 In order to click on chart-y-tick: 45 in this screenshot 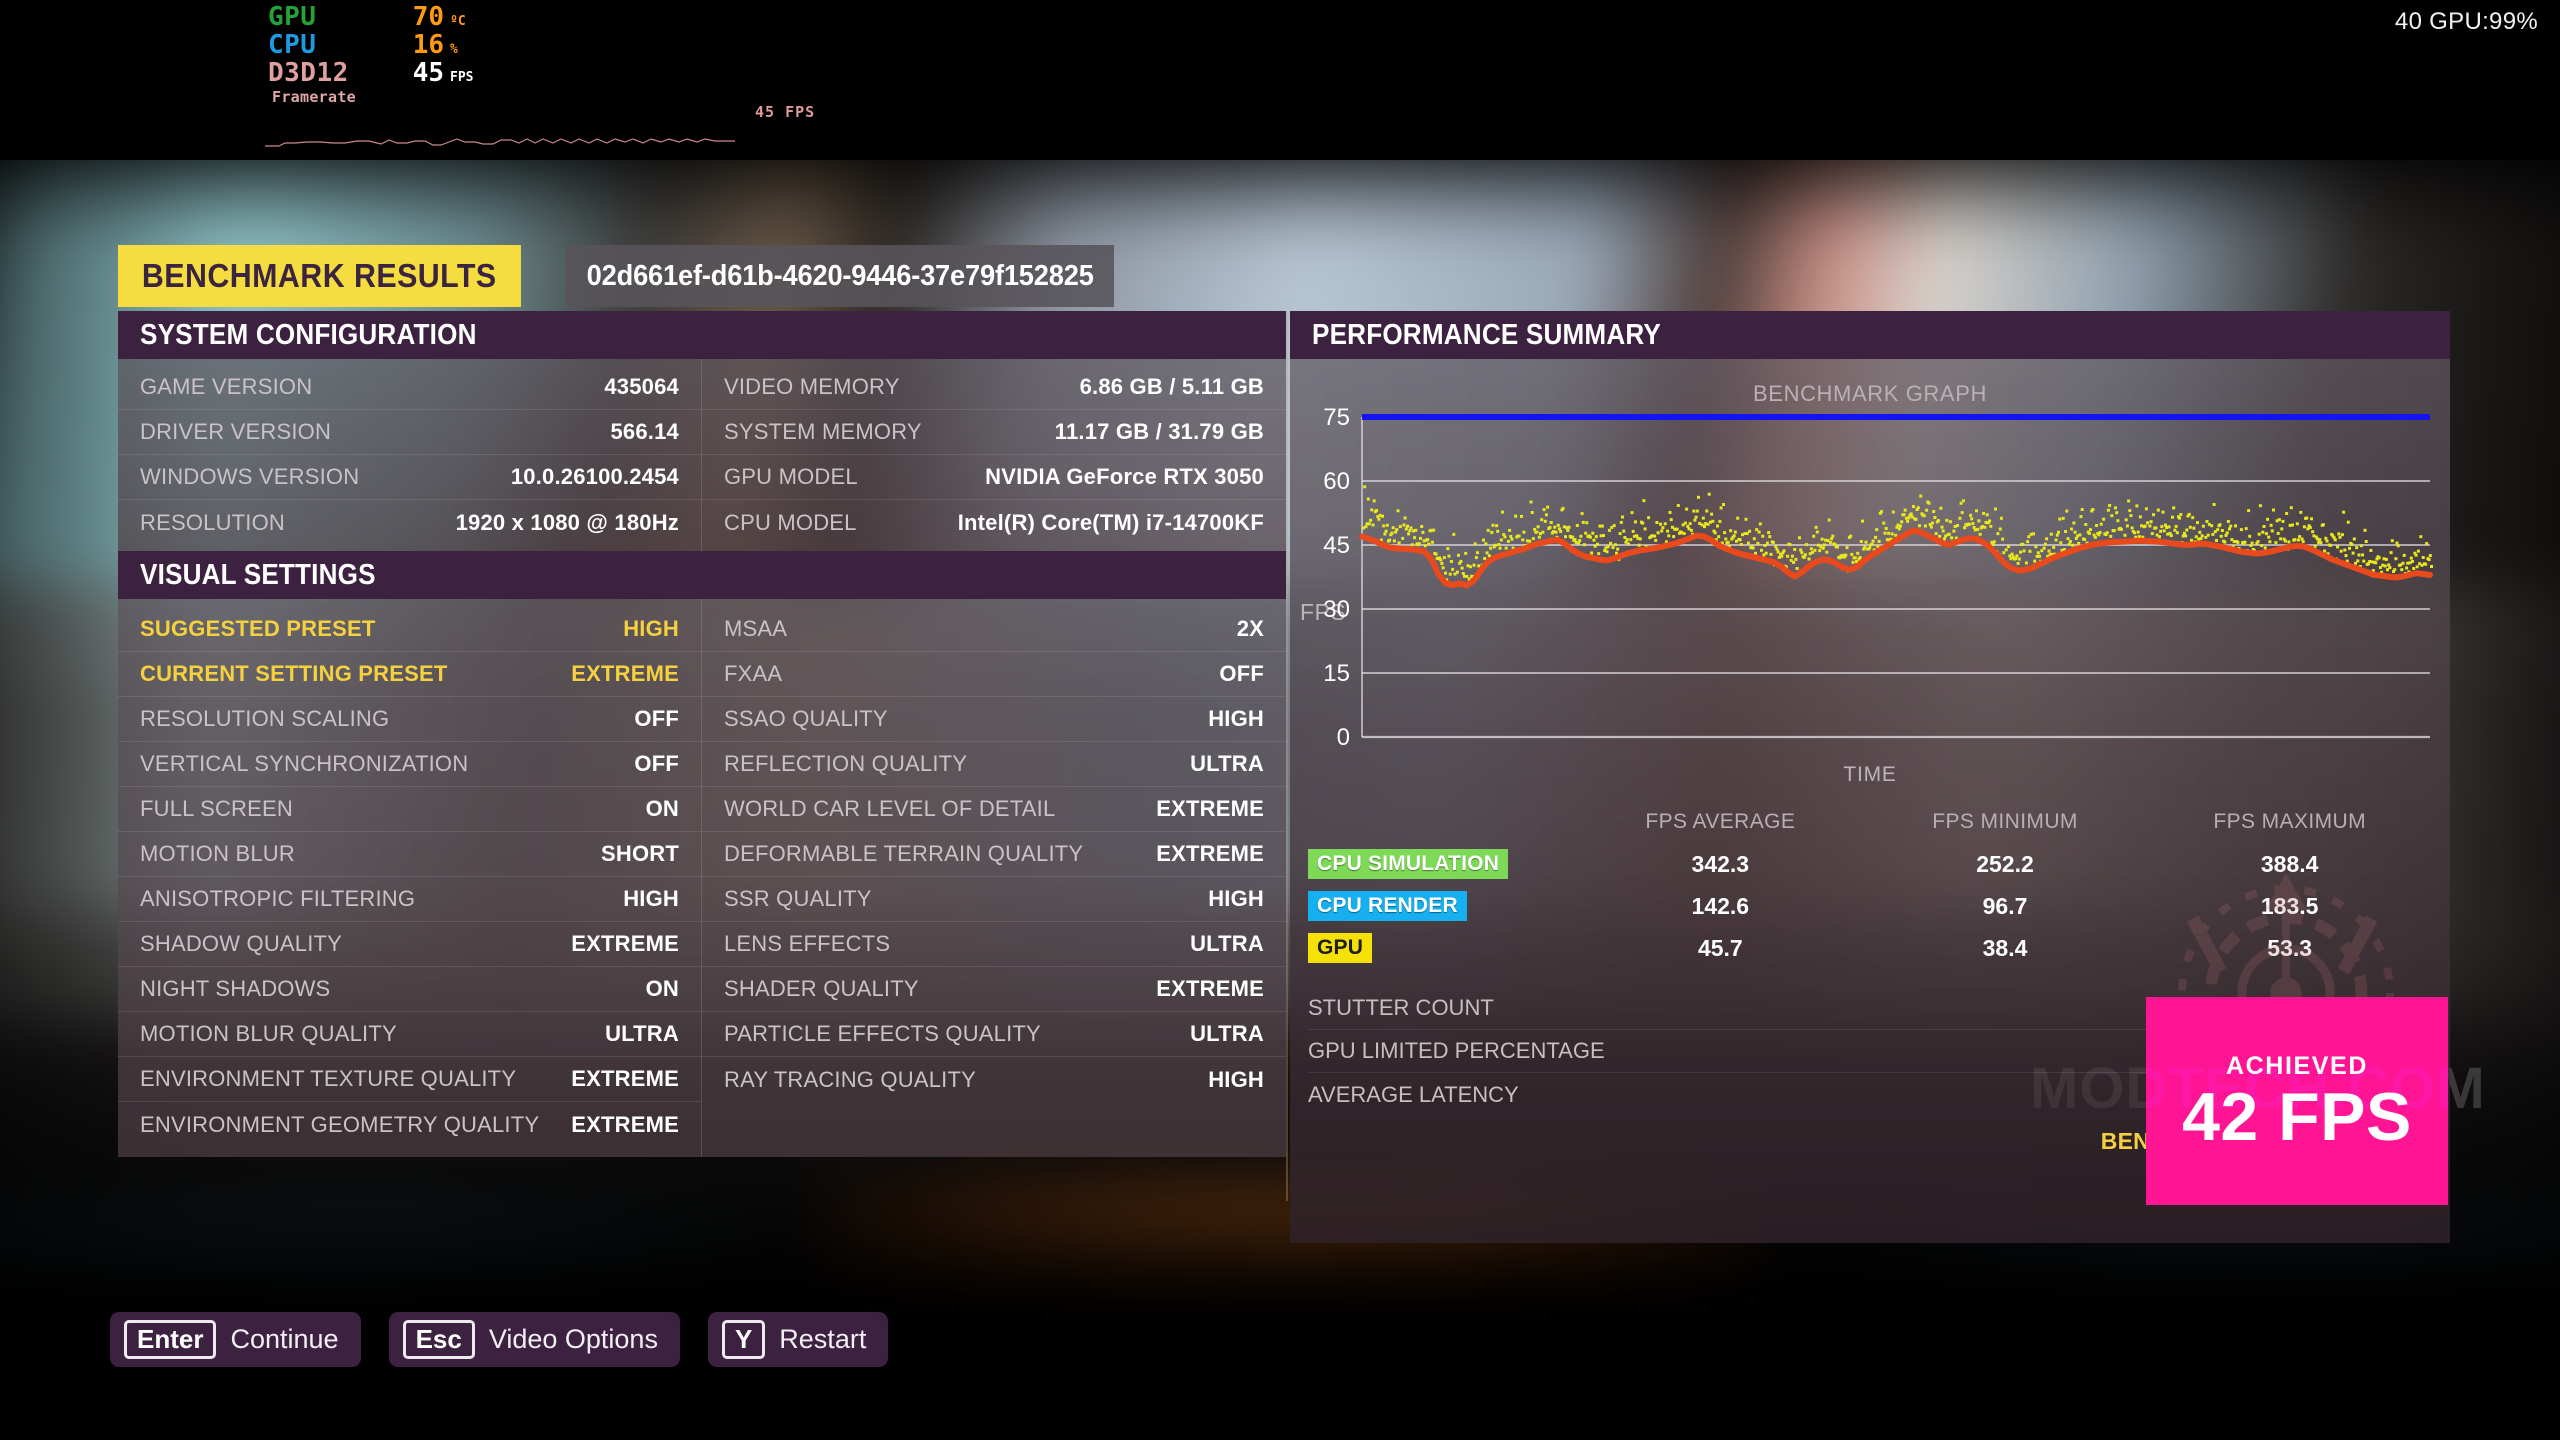, I will do `click(1336, 545)`.